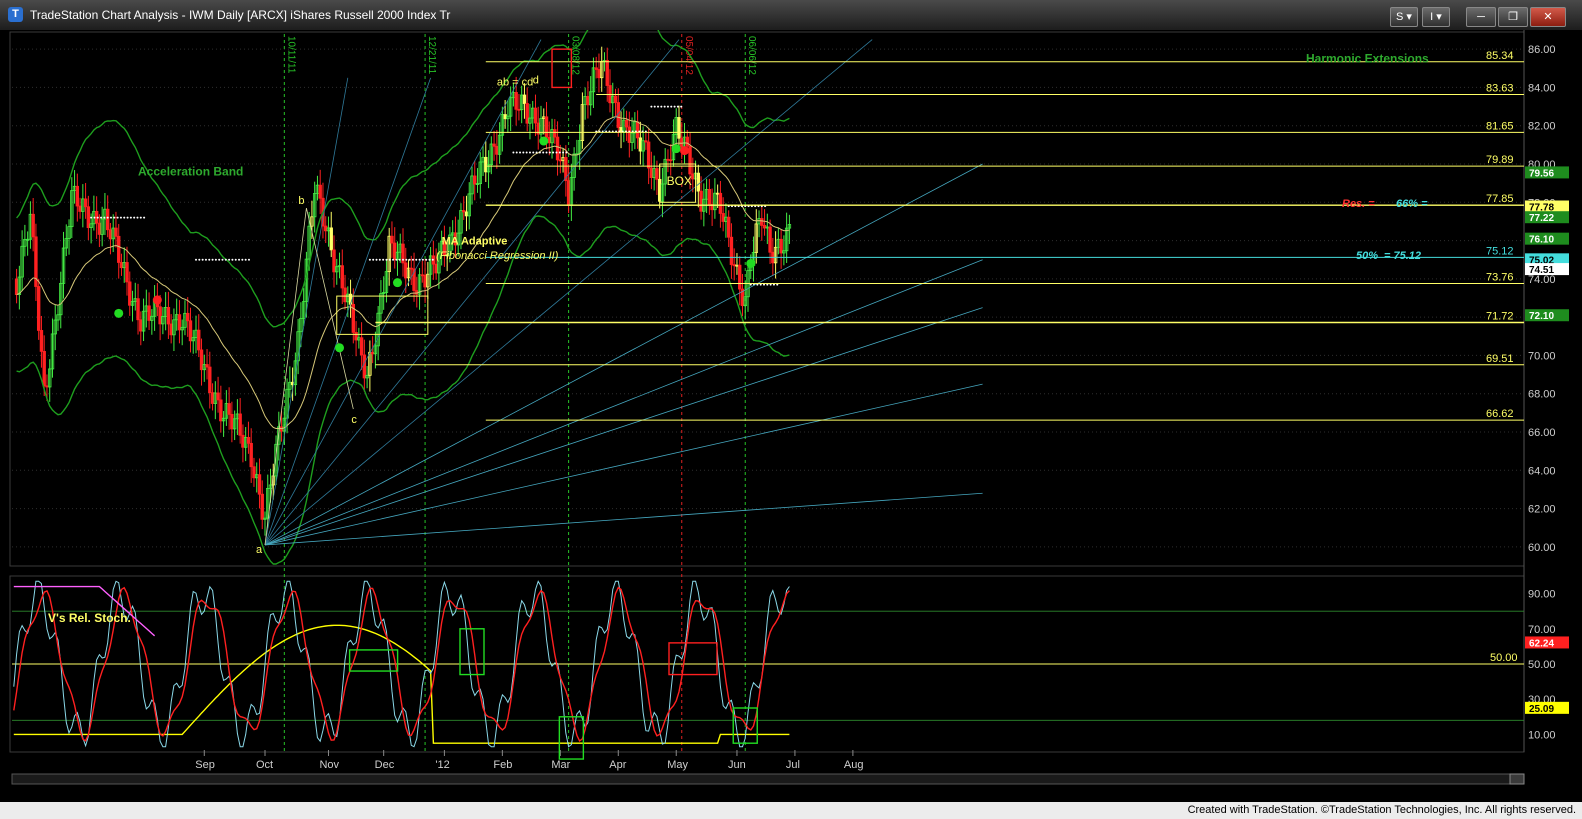 Image resolution: width=1582 pixels, height=819 pixels. I want to click on symbol-link-button: S ▾, so click(1404, 17).